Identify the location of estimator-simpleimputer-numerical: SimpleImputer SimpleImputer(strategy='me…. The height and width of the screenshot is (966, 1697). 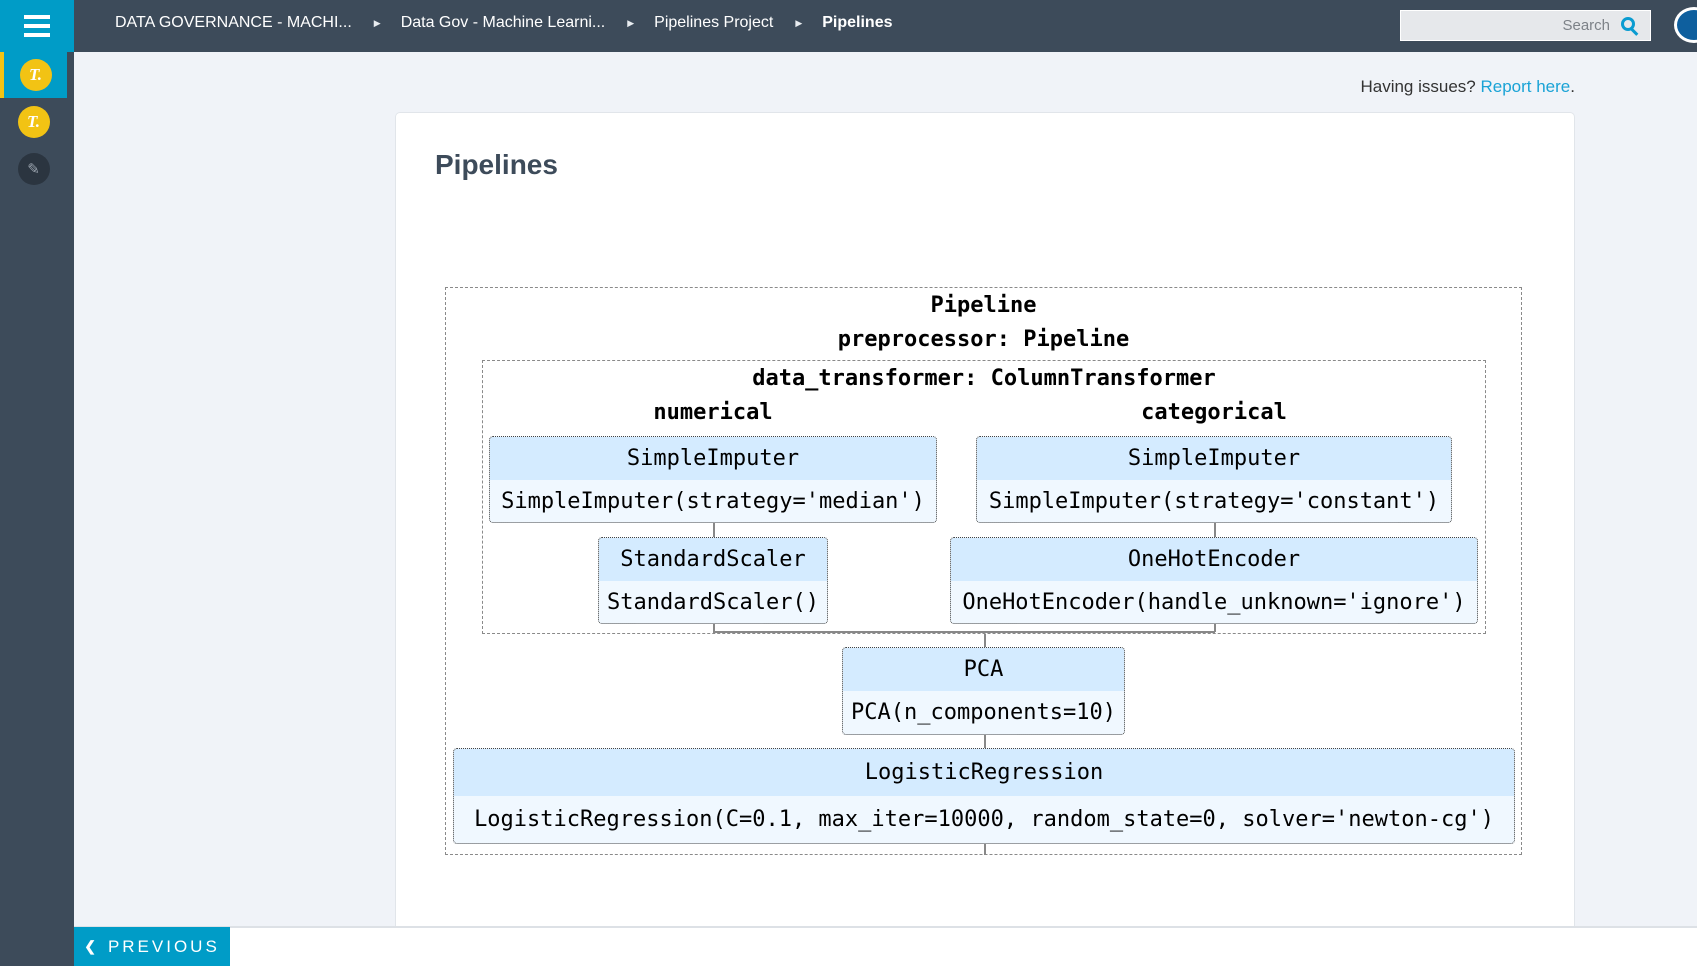
(713, 479).